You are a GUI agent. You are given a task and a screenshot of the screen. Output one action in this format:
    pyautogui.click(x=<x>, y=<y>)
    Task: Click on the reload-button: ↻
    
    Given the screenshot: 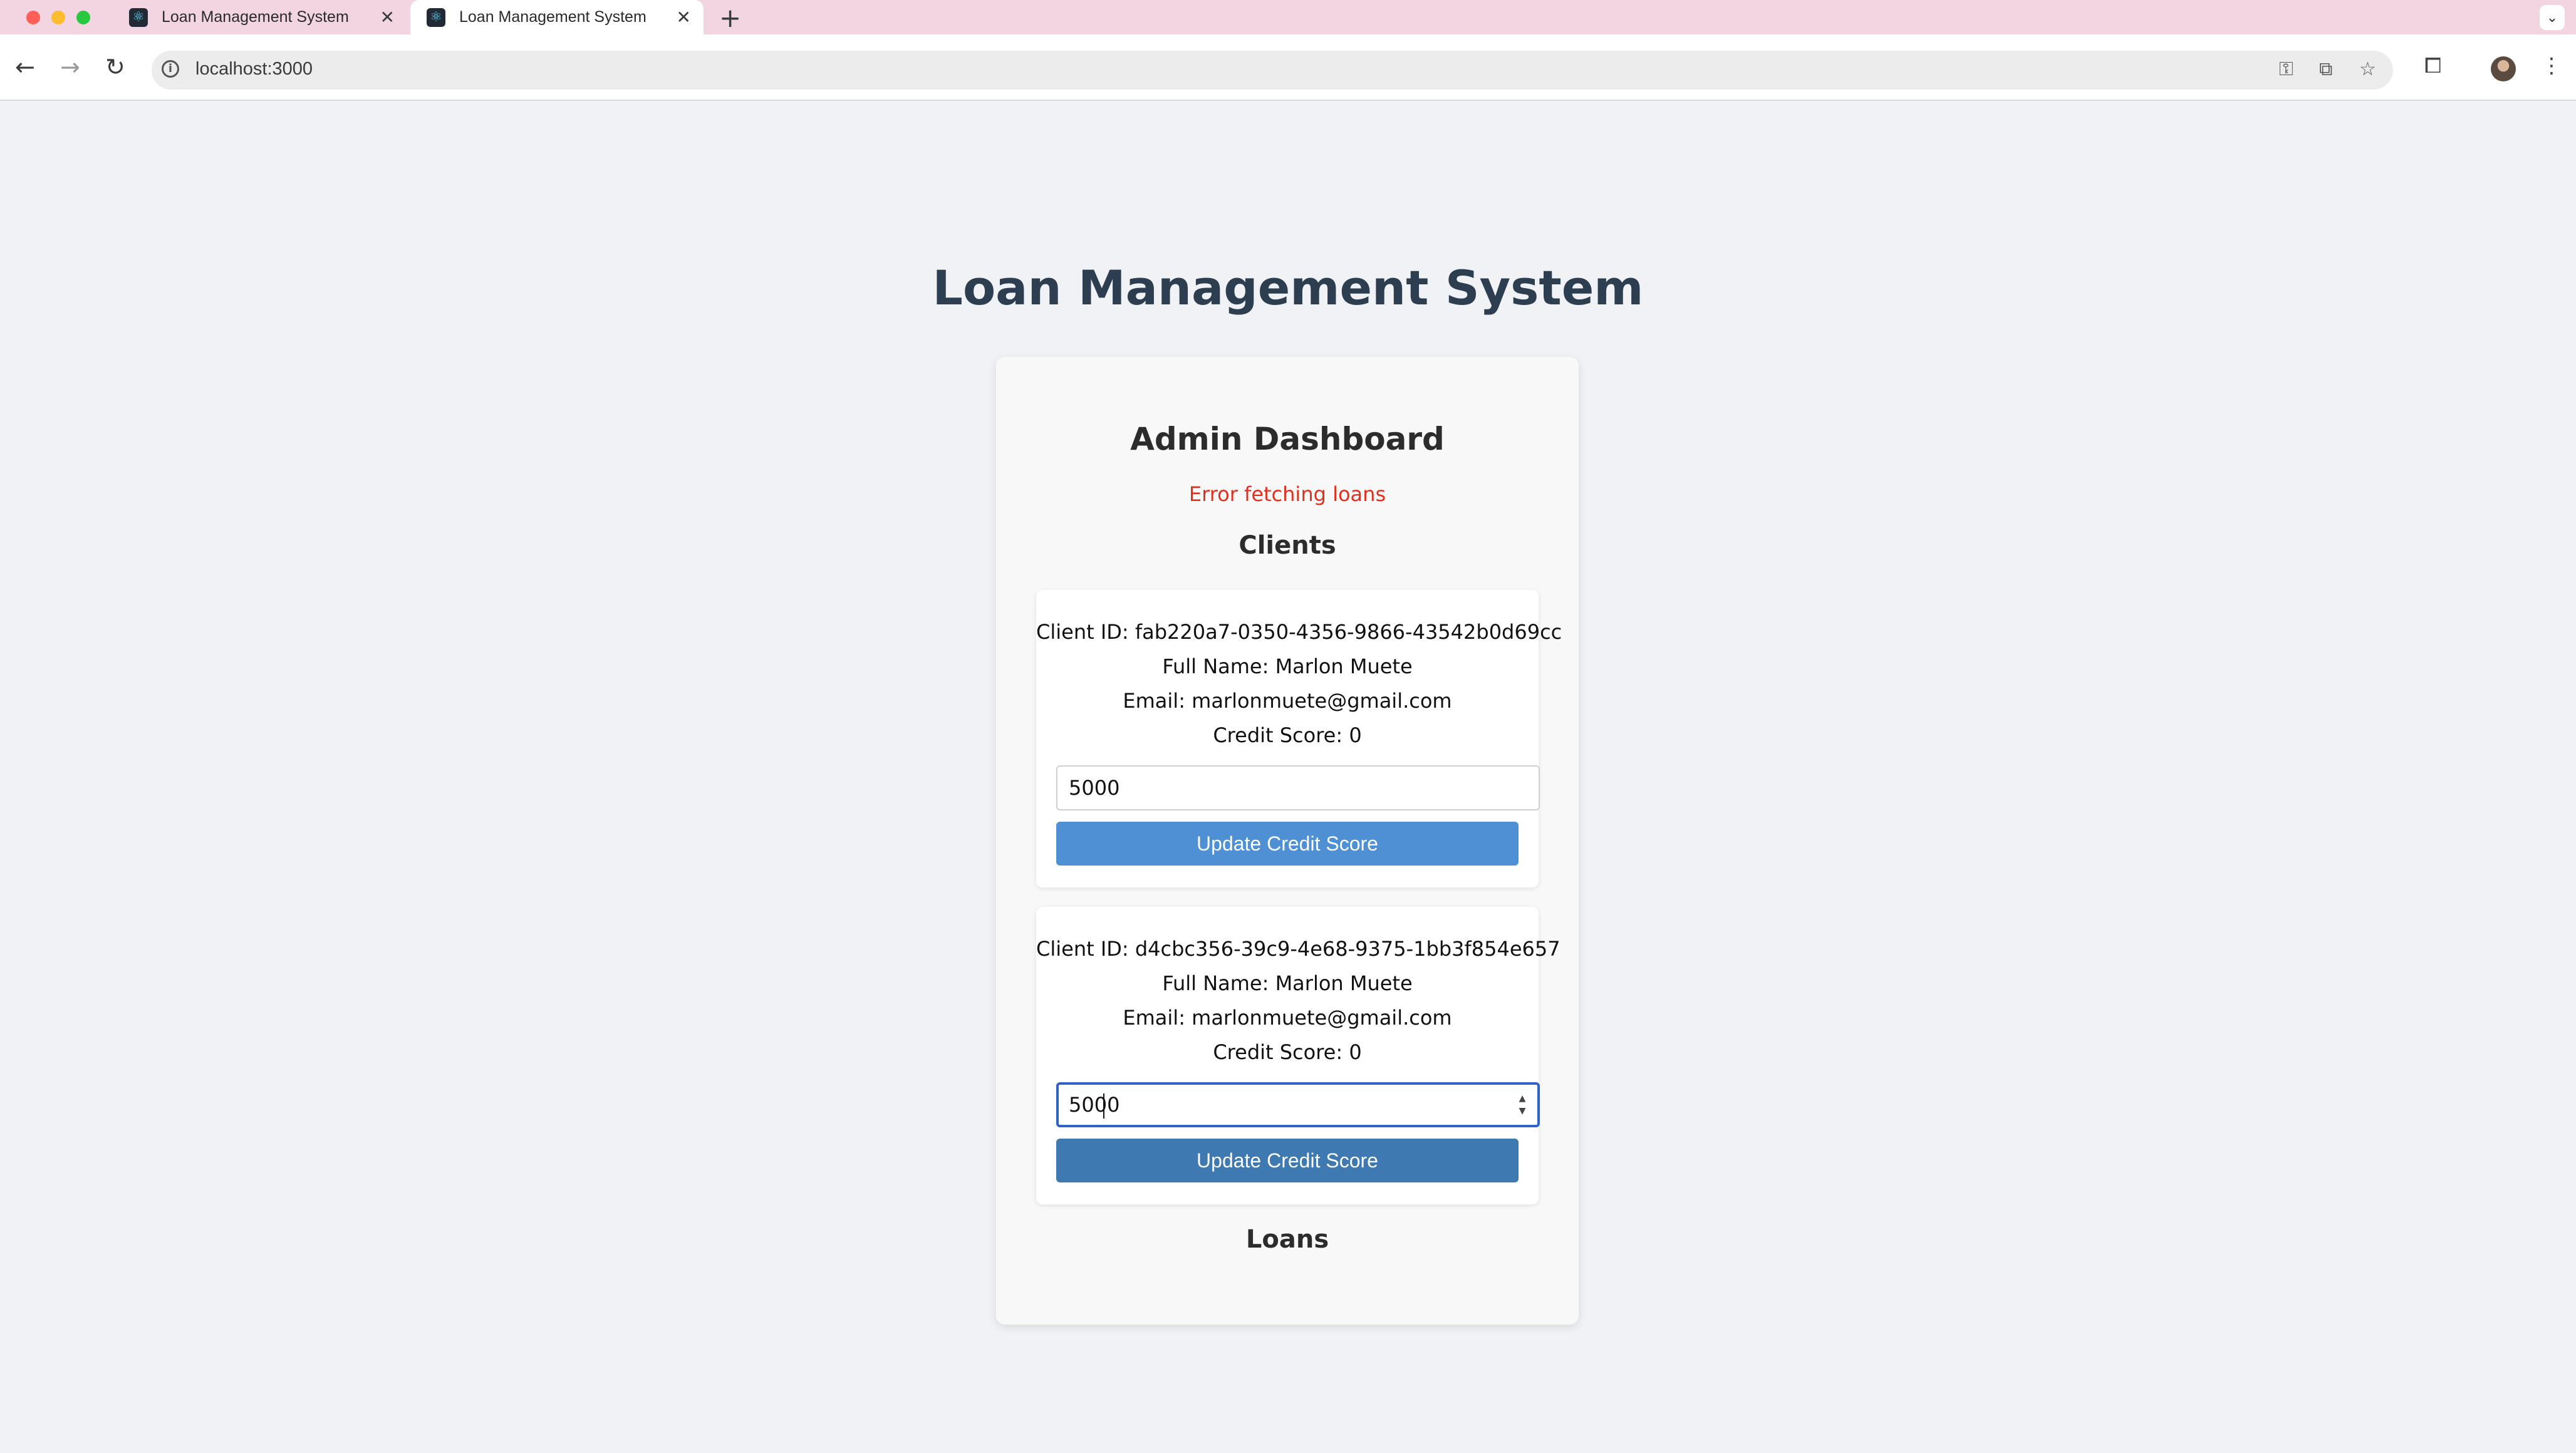 What is the action you would take?
    pyautogui.click(x=115, y=67)
    